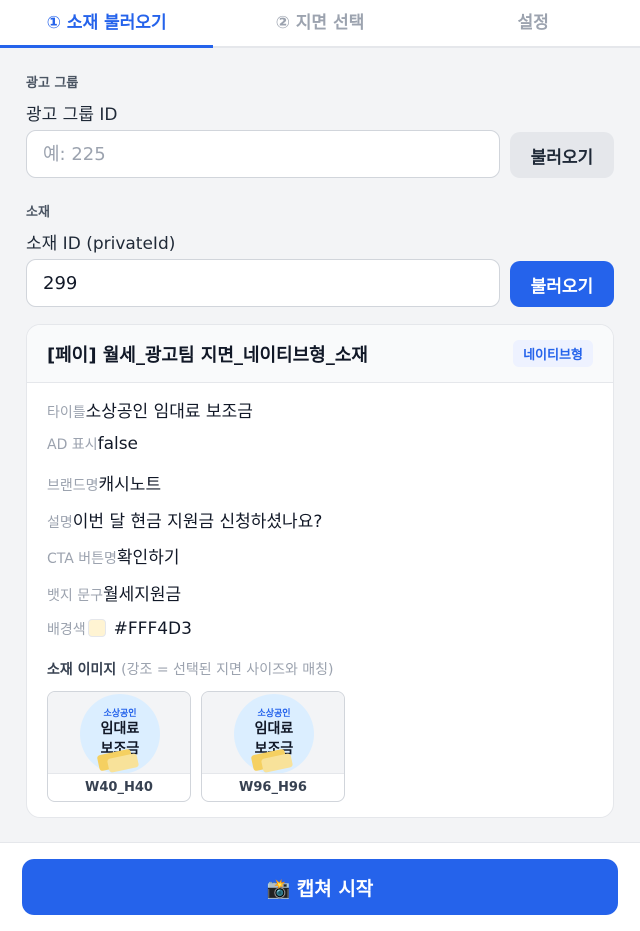  I want to click on tab-load-creative: ① 소재 불러오기, so click(107, 24).